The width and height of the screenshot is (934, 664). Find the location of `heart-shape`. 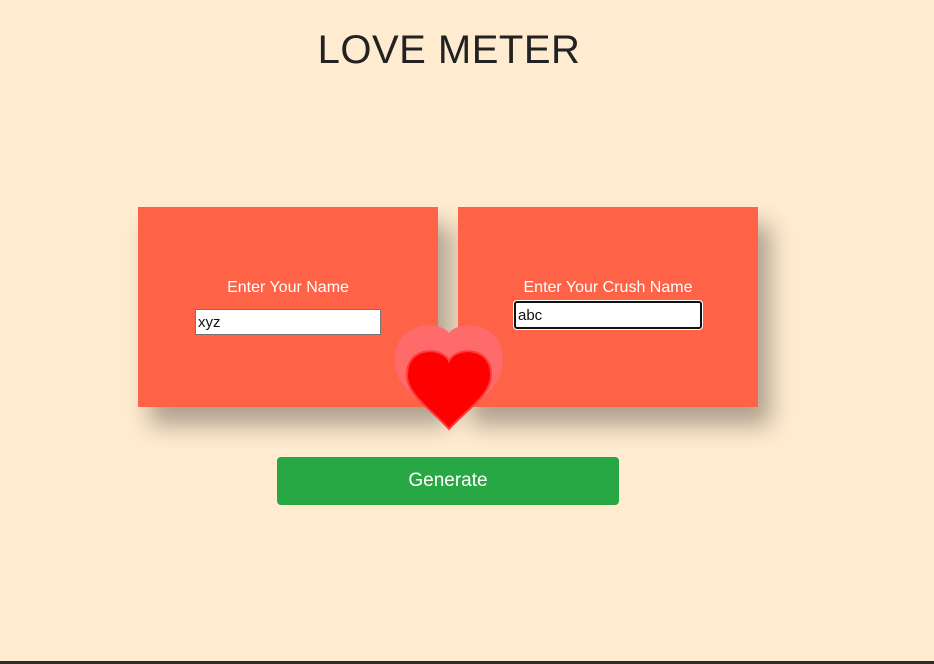

heart-shape is located at coordinates (449, 390).